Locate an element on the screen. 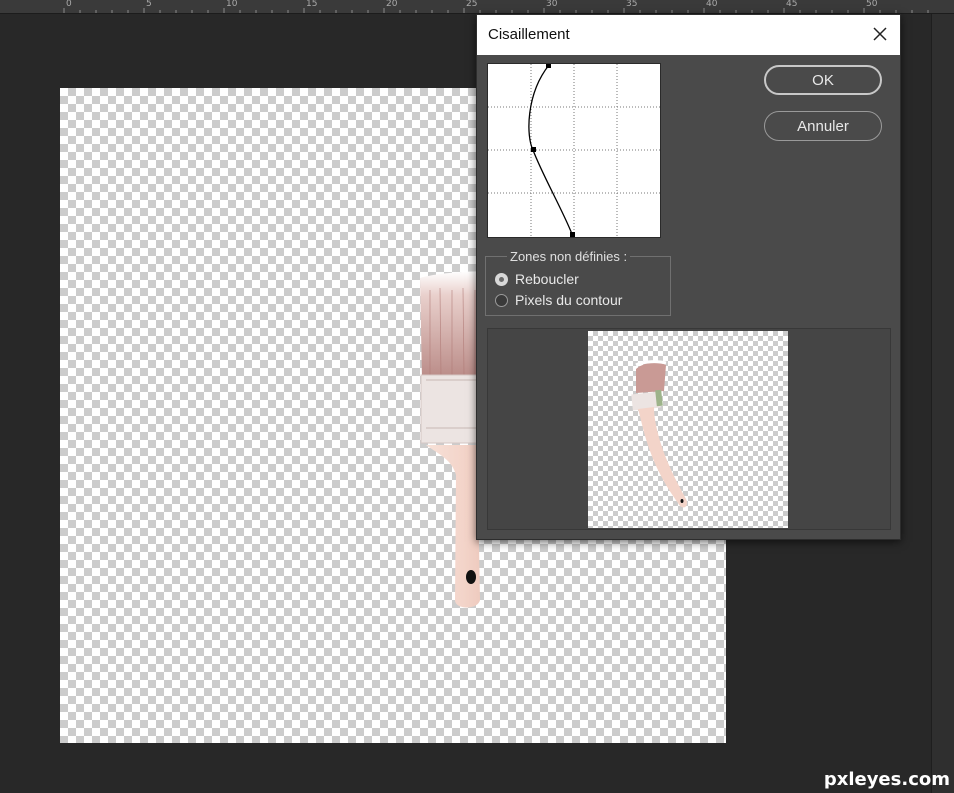  ruler-label: 10 is located at coordinates (232, 4).